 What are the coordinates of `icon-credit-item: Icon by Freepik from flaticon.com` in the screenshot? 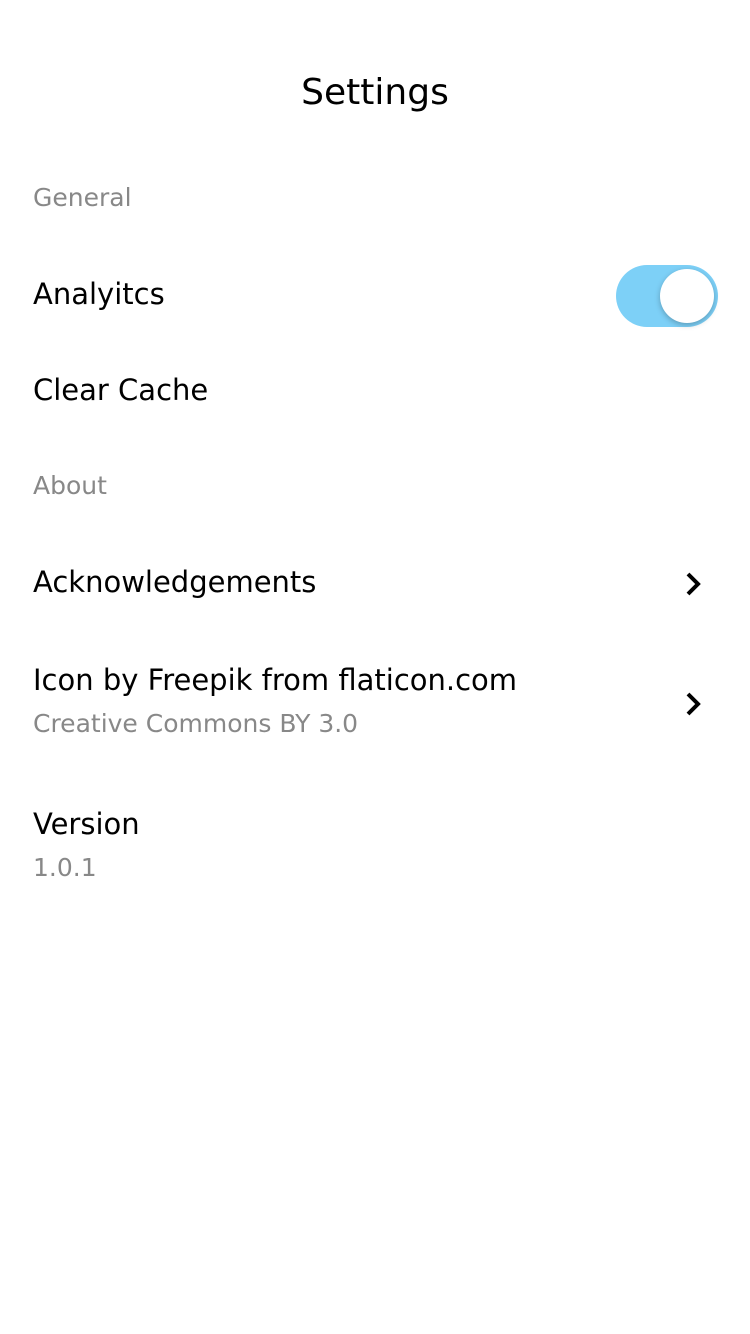 It's located at (275, 680).